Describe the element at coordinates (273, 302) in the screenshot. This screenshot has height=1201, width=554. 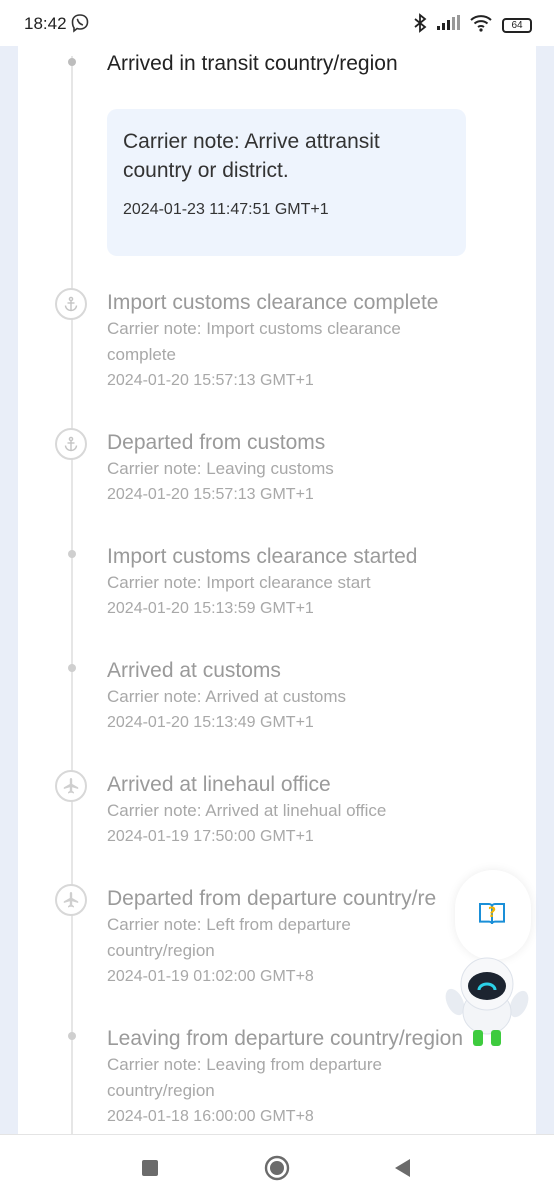
I see `event-title: Import customs clearance complete` at that location.